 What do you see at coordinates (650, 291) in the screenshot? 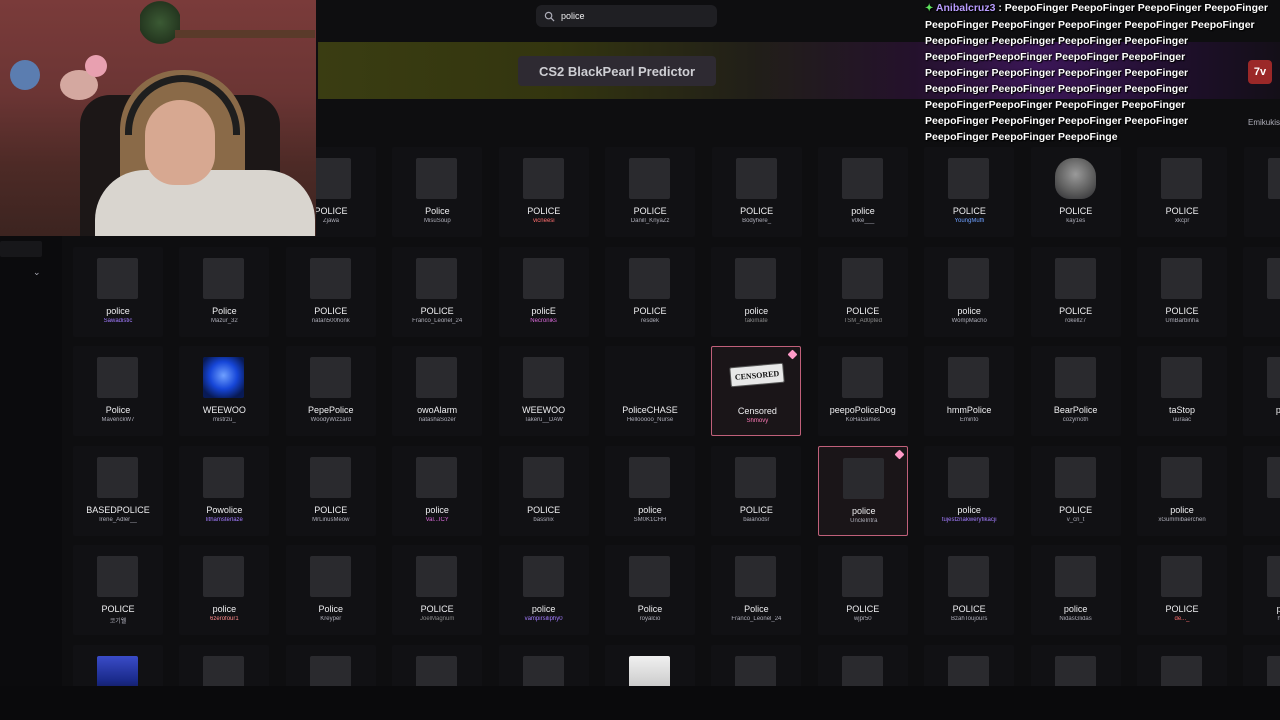
I see `emote-tile: POLICE resdek` at bounding box center [650, 291].